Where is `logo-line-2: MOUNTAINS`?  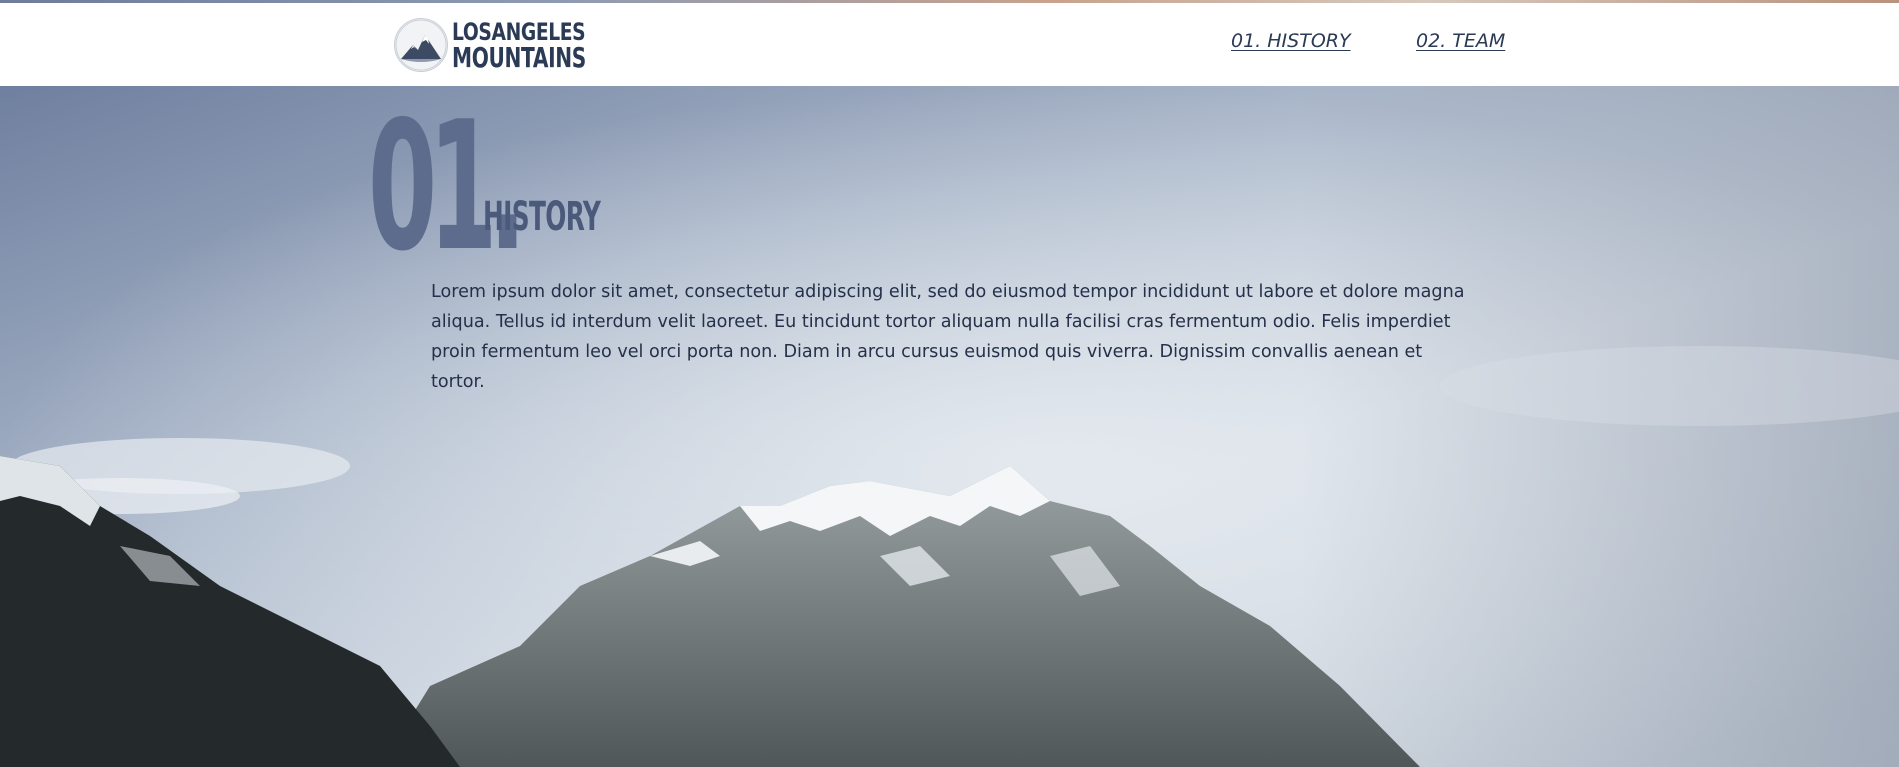 logo-line-2: MOUNTAINS is located at coordinates (519, 57).